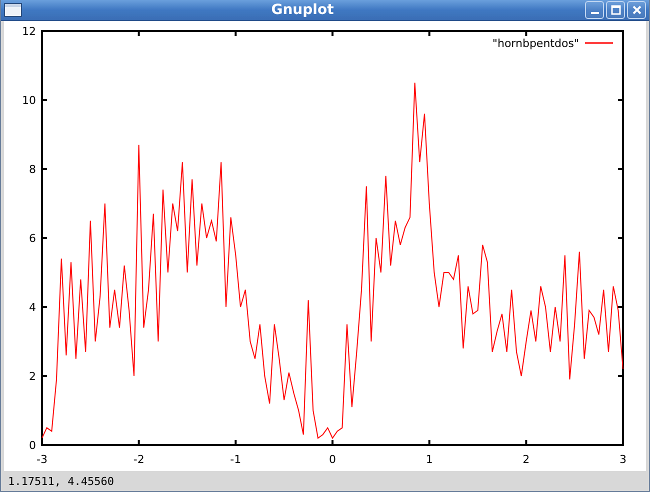 This screenshot has width=650, height=492. Describe the element at coordinates (32, 376) in the screenshot. I see `y-tick-label: 2` at that location.